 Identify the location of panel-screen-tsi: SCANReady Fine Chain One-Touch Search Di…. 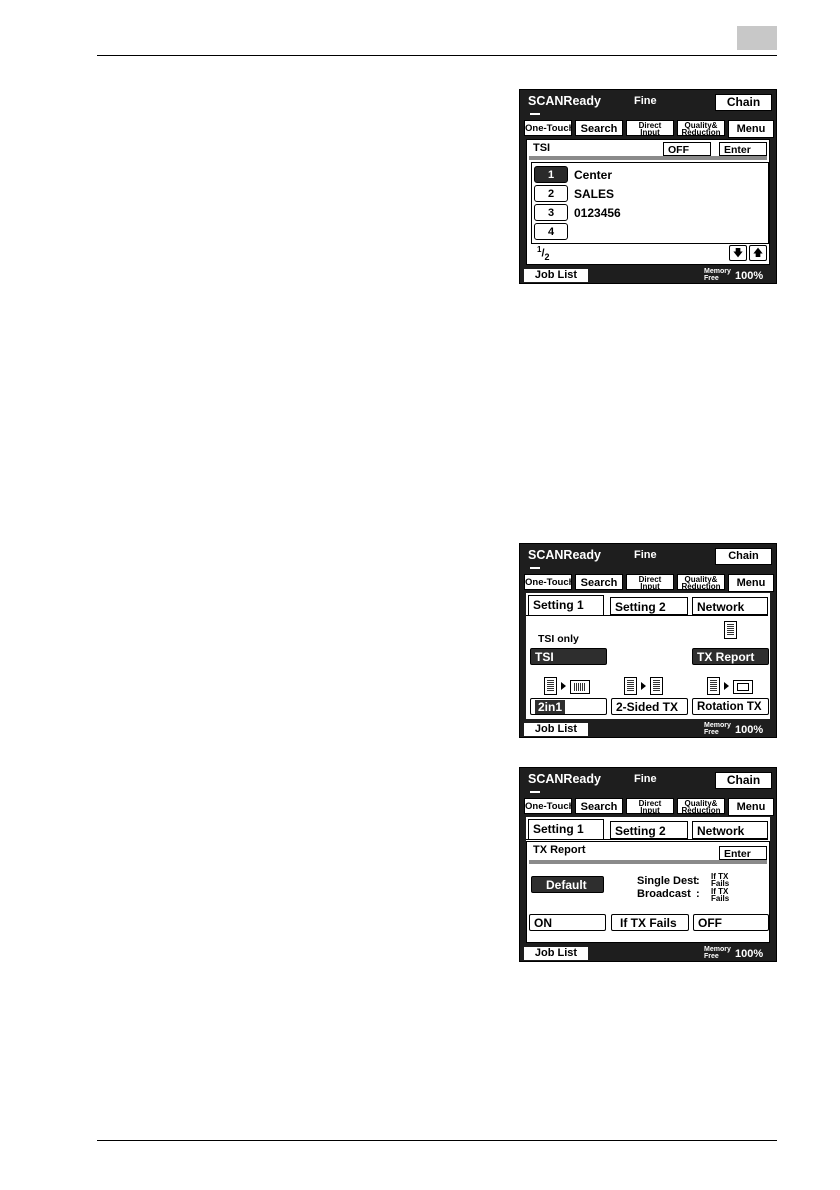
(648, 186).